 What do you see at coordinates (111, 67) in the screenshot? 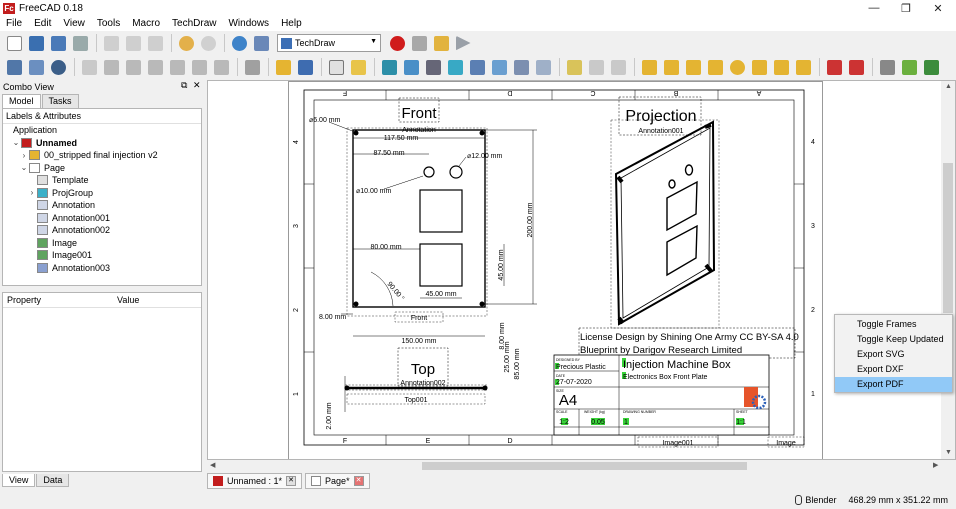
I see `view-front-button` at bounding box center [111, 67].